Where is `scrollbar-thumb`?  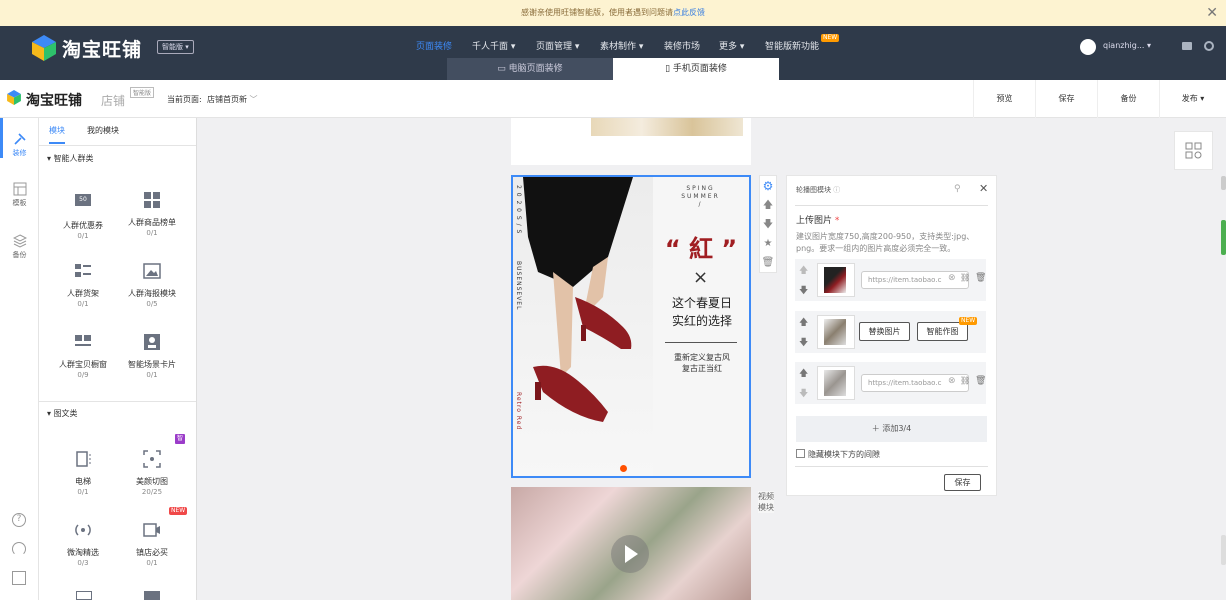 scrollbar-thumb is located at coordinates (1223, 183).